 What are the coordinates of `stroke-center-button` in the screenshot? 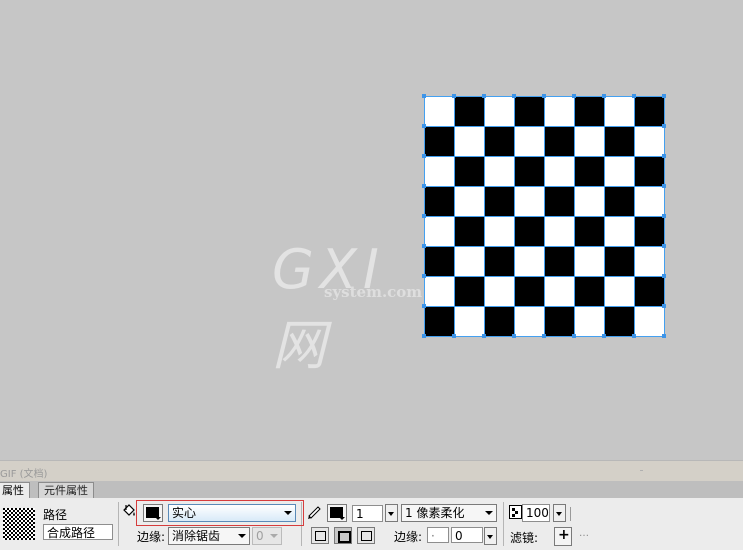 It's located at (343, 535).